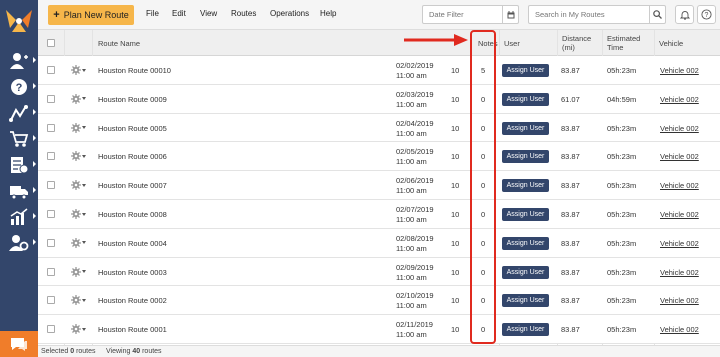 Image resolution: width=720 pixels, height=357 pixels. Describe the element at coordinates (19, 87) in the screenshot. I see `help-icon: ?` at that location.